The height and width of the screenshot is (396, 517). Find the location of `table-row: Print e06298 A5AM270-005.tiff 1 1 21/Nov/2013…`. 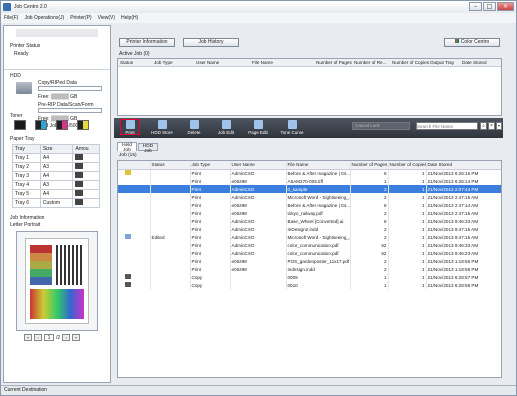

table-row: Print e06298 A5AM270-005.tiff 1 1 21/Nov/2013… is located at coordinates (309, 181).